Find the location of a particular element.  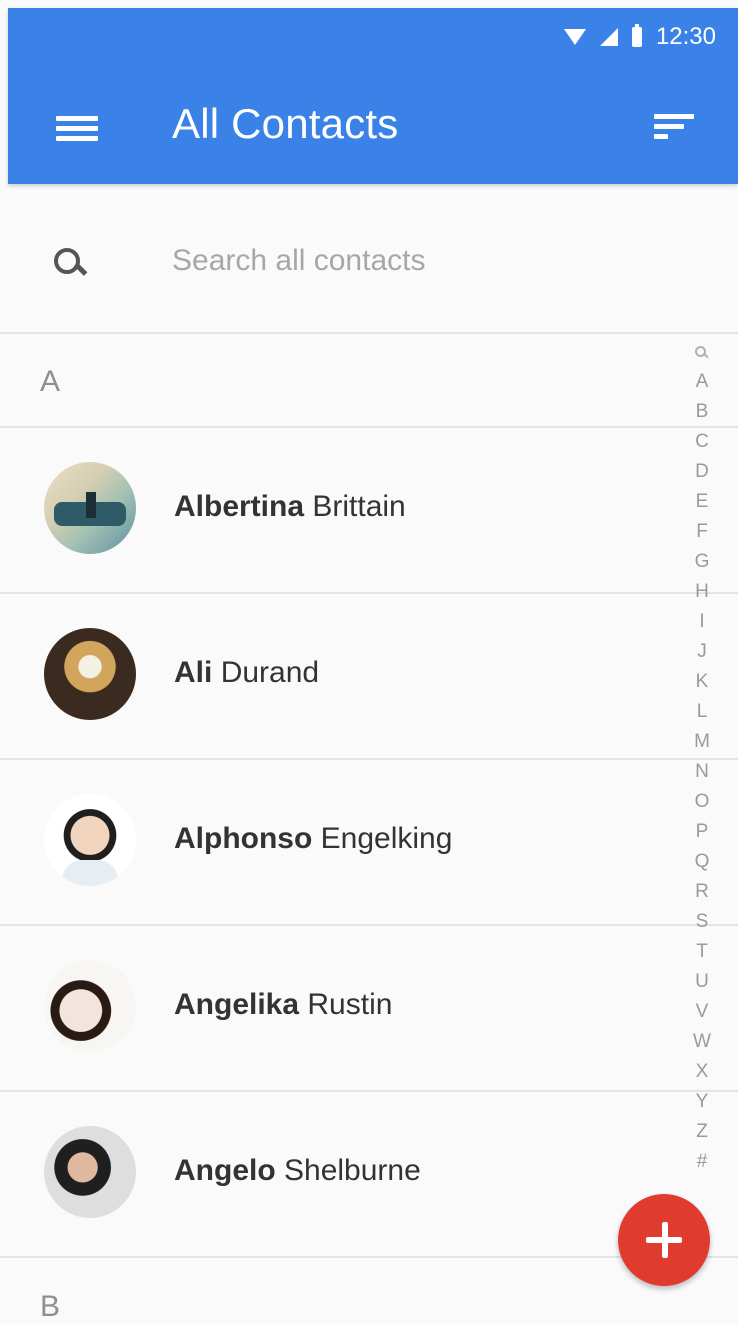

contact-row: Albertina Brittain is located at coordinates (340, 510).